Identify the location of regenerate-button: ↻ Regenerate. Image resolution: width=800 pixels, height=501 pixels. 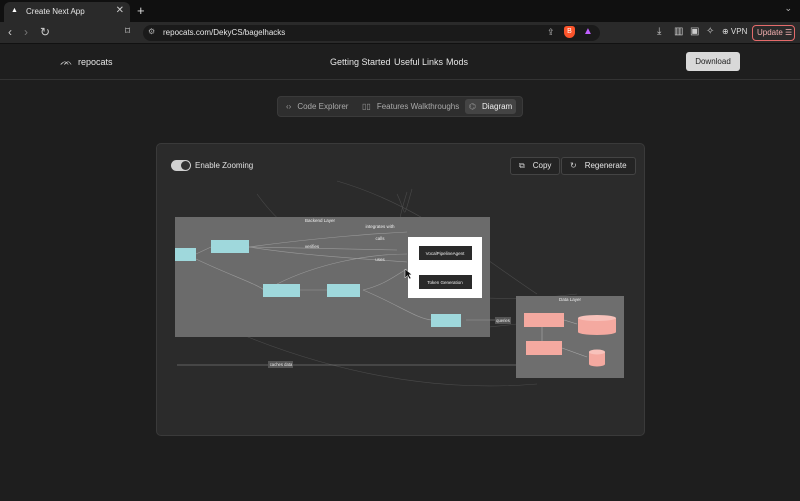
(598, 166).